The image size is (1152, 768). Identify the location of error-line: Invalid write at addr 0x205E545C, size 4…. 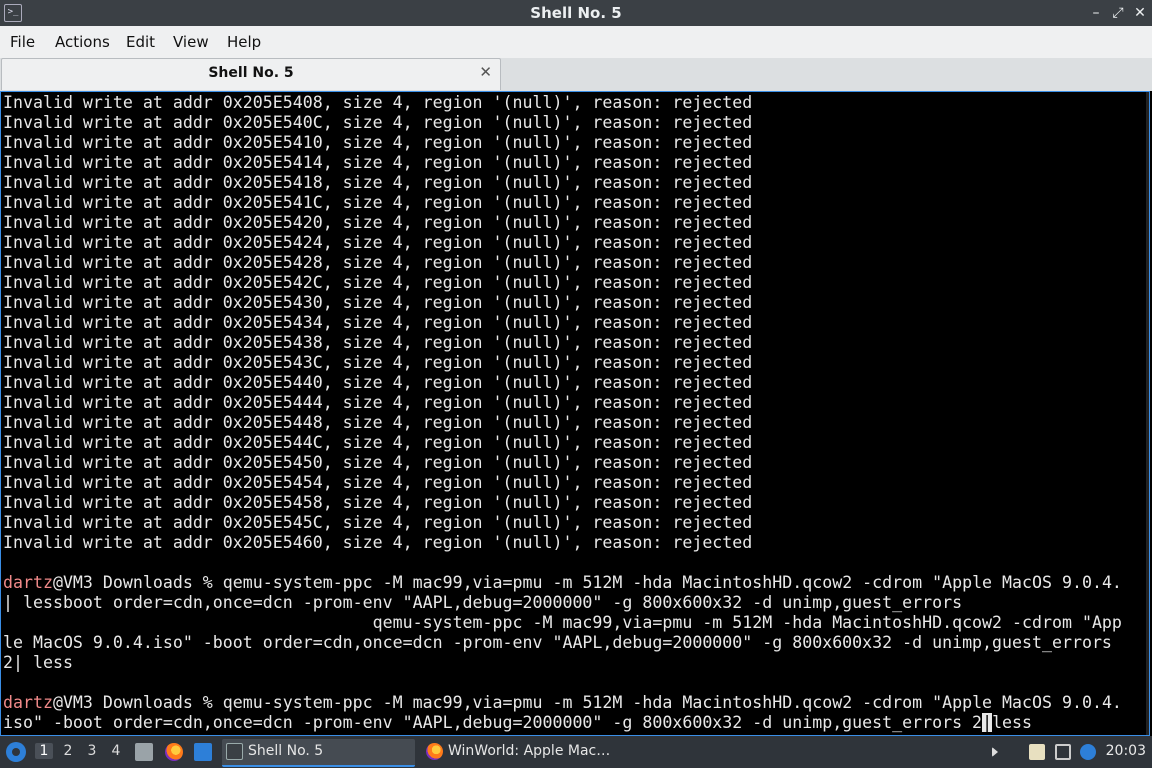
(378, 522).